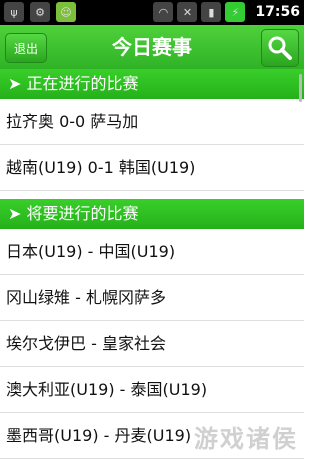 The height and width of the screenshot is (459, 320). What do you see at coordinates (163, 12) in the screenshot?
I see `wifi-icon: ◠` at bounding box center [163, 12].